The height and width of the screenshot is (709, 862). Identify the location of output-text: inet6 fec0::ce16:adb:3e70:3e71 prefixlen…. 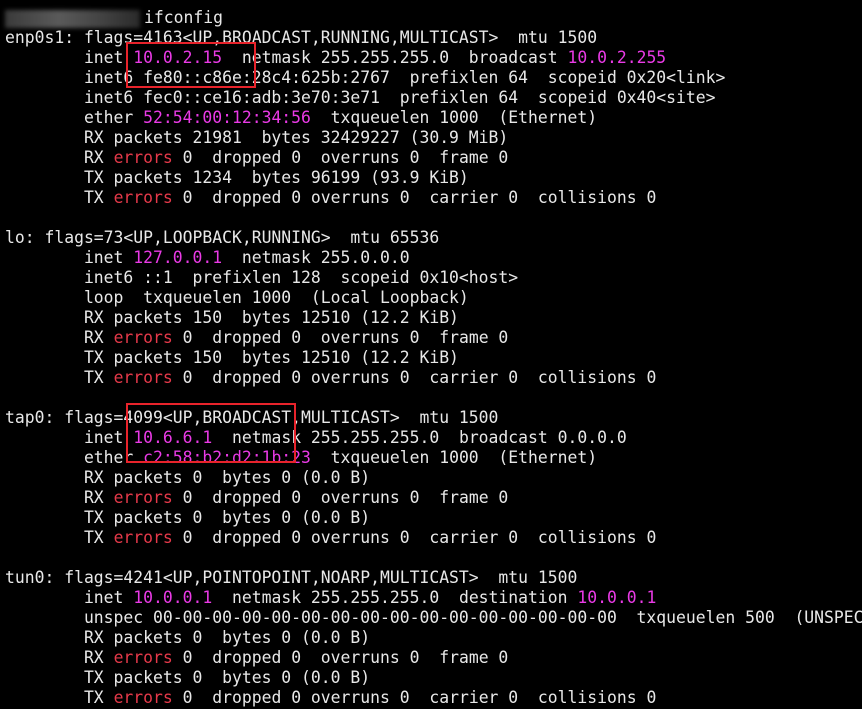
(360, 97).